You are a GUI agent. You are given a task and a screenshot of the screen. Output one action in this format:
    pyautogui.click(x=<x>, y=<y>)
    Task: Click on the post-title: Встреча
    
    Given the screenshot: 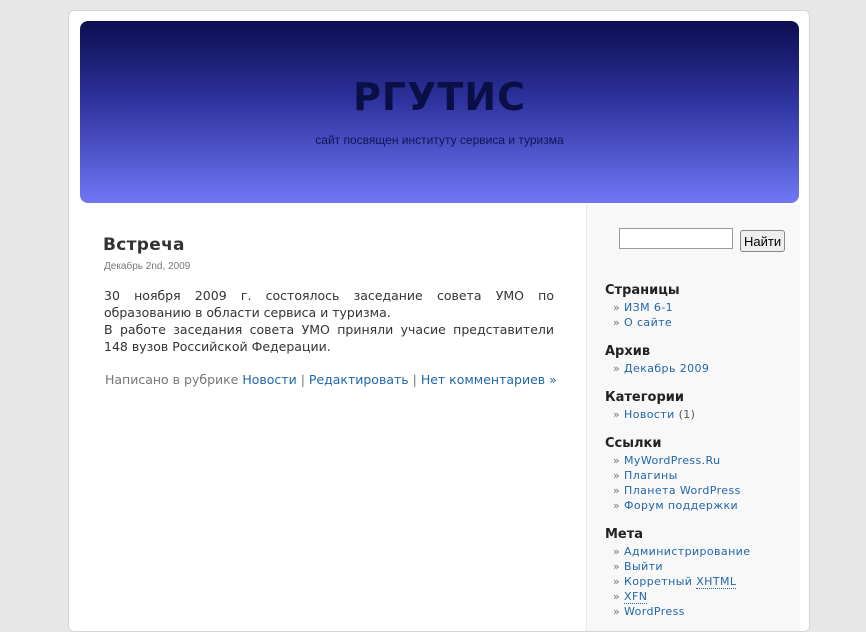 What is the action you would take?
    pyautogui.click(x=144, y=245)
    